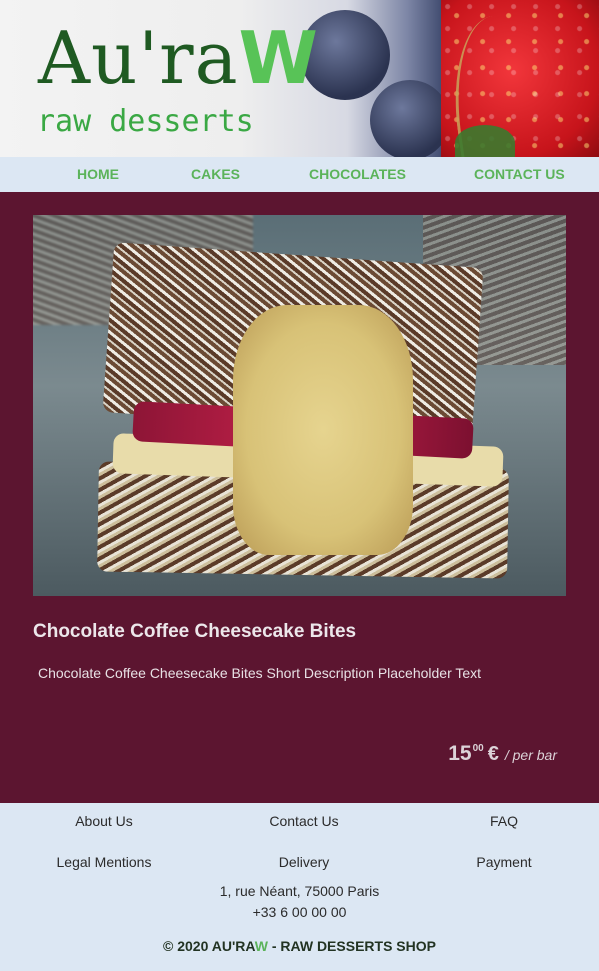 This screenshot has height=971, width=599. Describe the element at coordinates (357, 174) in the screenshot. I see `nav-item-chocolates: CHOCOLATES` at that location.